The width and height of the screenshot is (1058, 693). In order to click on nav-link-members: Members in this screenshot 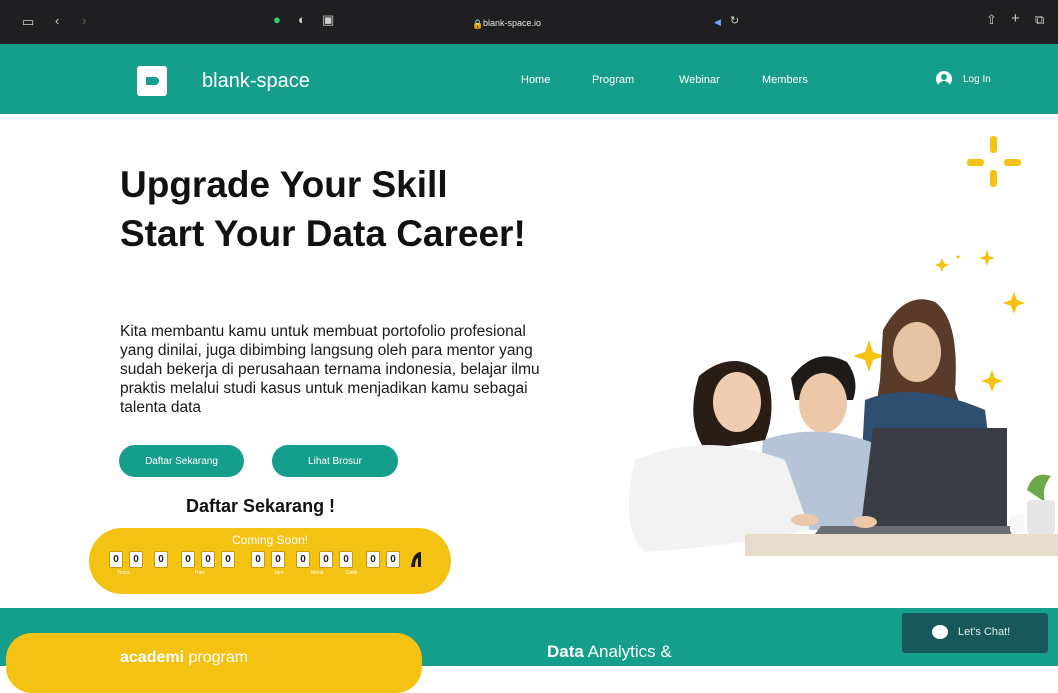, I will do `click(785, 80)`.